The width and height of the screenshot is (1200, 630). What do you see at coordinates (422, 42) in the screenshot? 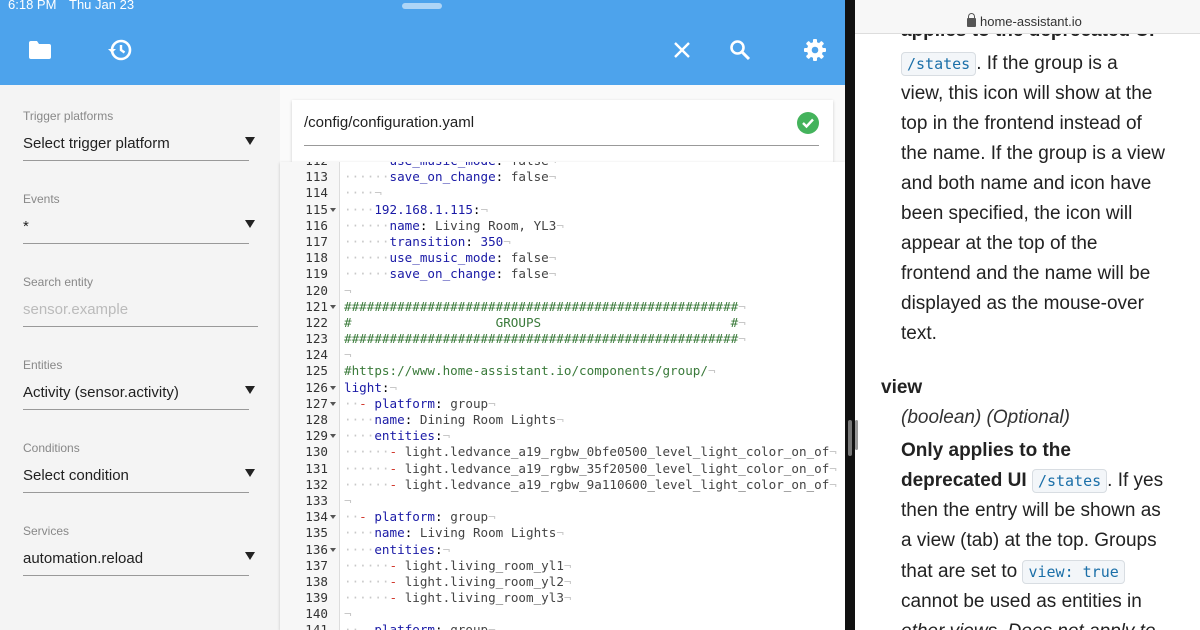
I see `app-toolbar: 6:18 PM Thu Jan 23` at bounding box center [422, 42].